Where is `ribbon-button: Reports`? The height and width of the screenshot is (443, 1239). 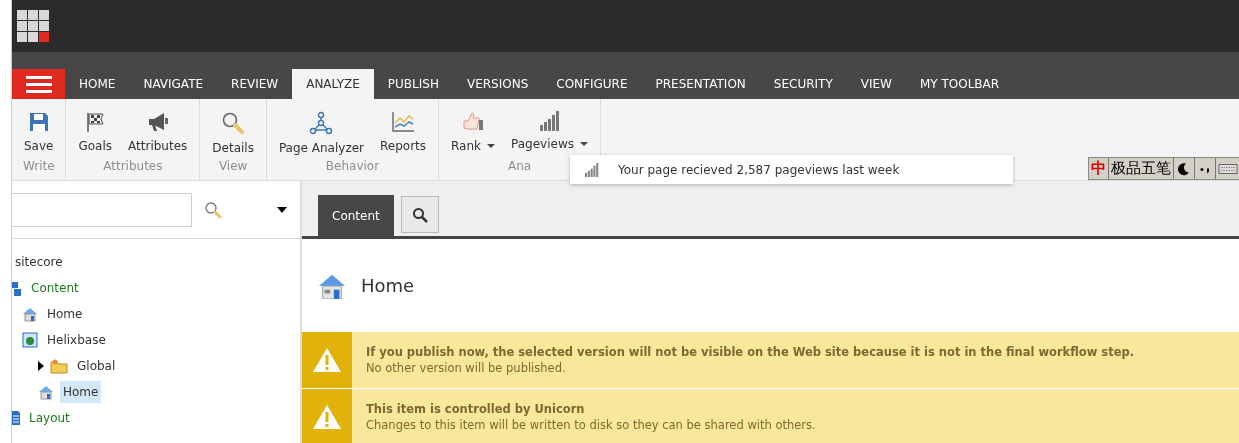
ribbon-button: Reports is located at coordinates (403, 134).